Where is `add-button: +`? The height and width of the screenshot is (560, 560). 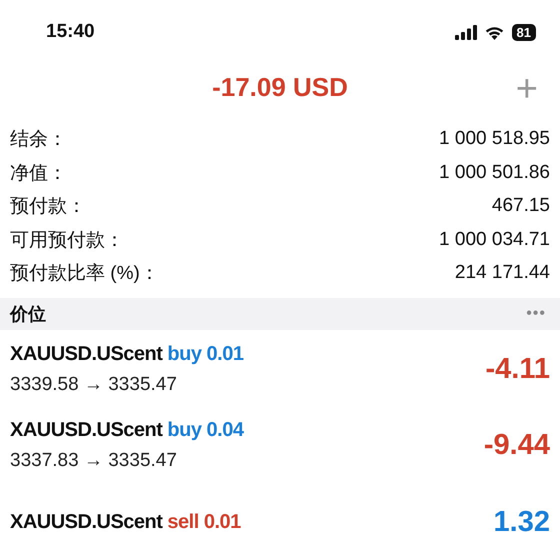 add-button: + is located at coordinates (527, 89).